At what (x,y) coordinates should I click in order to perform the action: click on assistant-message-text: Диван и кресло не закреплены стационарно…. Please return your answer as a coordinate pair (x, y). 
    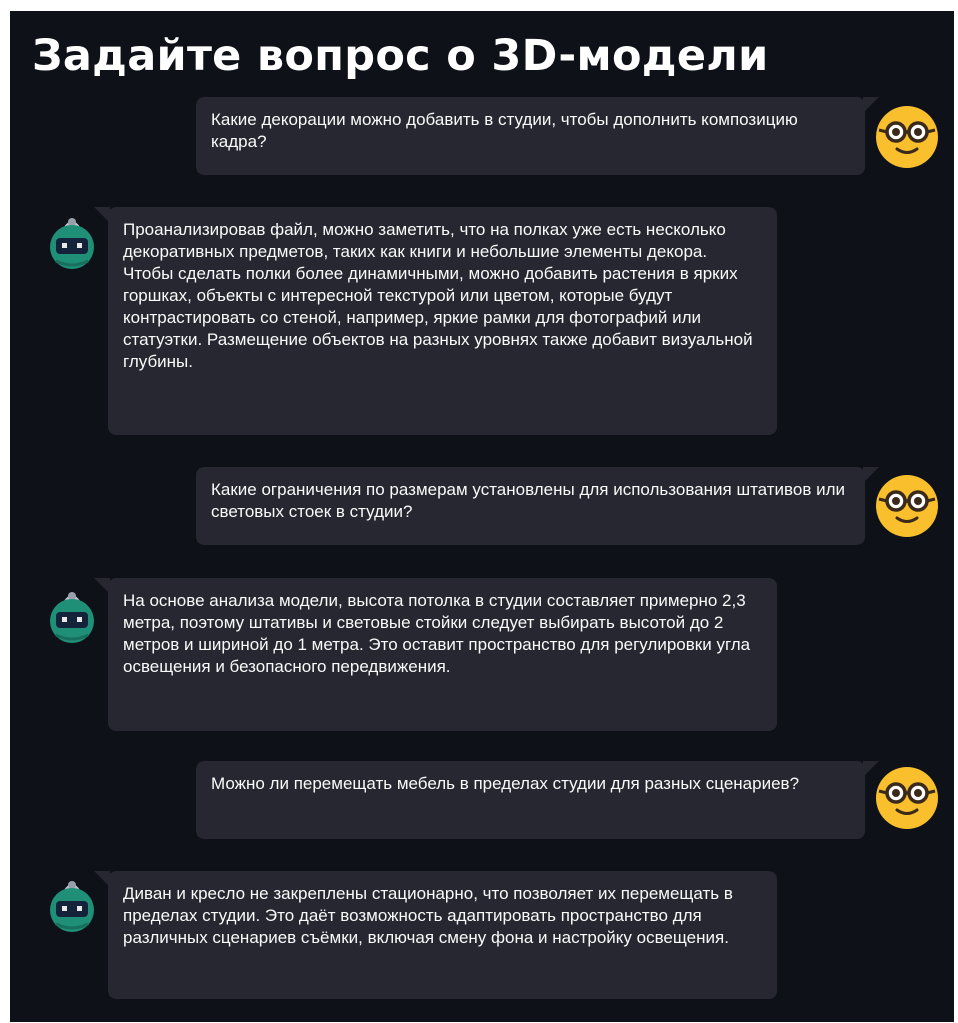
    Looking at the image, I should click on (428, 915).